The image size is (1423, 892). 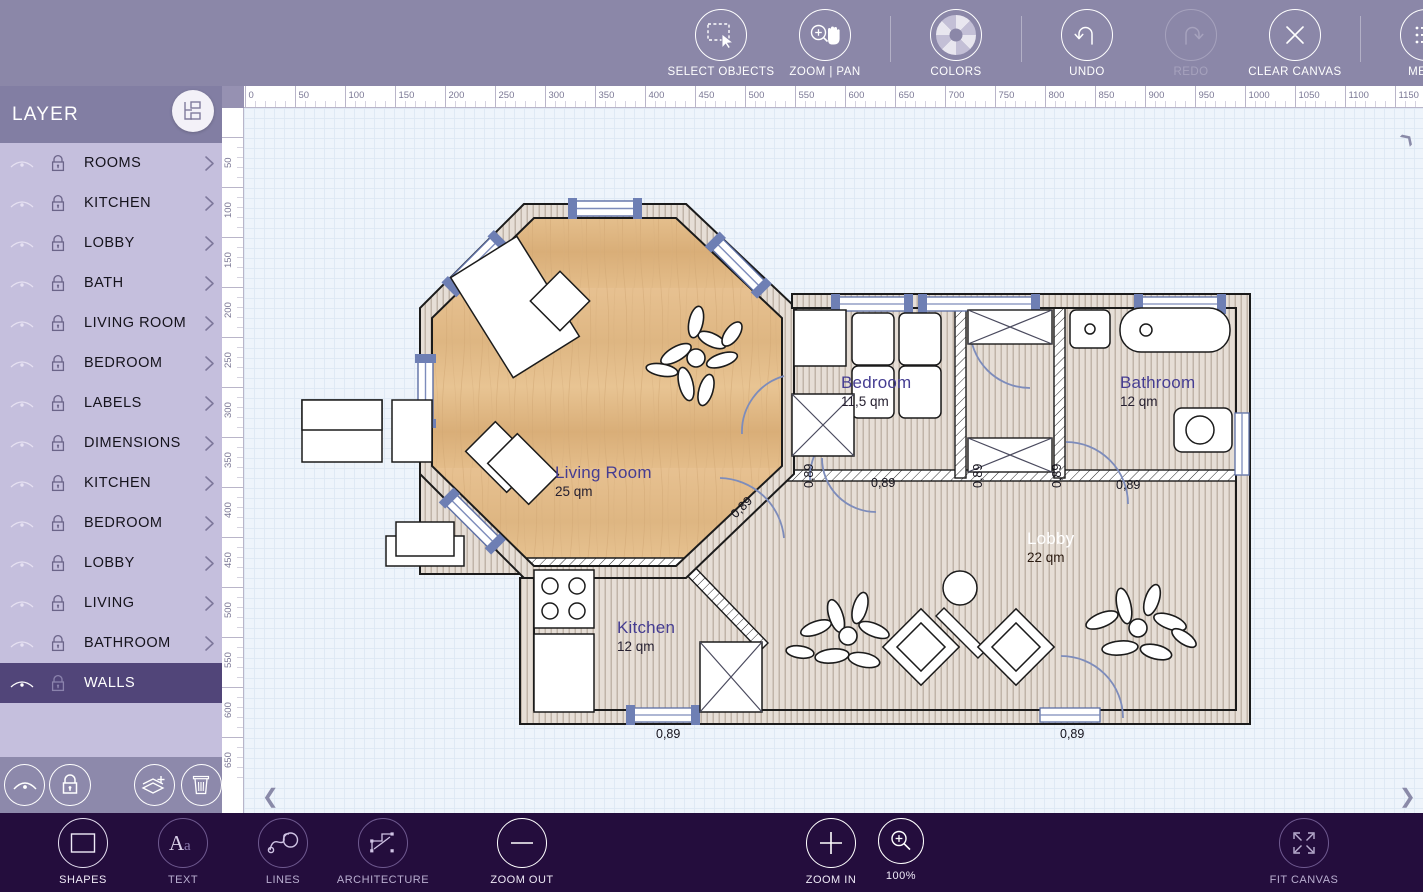 I want to click on scroll-right-arrow: ❯, so click(x=1407, y=796).